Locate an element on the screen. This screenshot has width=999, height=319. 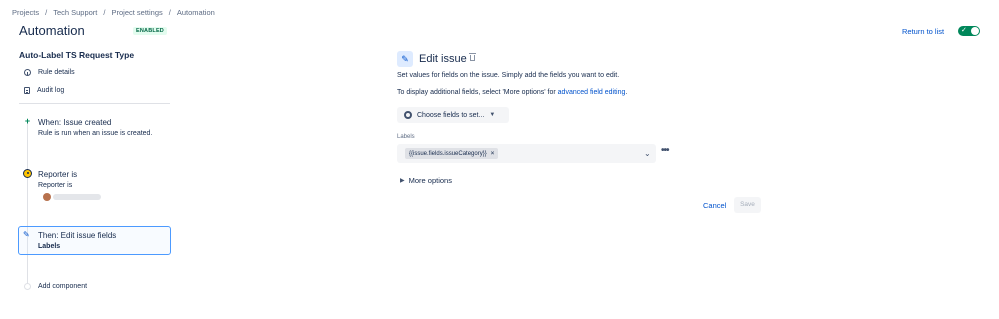
user-condition-icon is located at coordinates (27, 173).